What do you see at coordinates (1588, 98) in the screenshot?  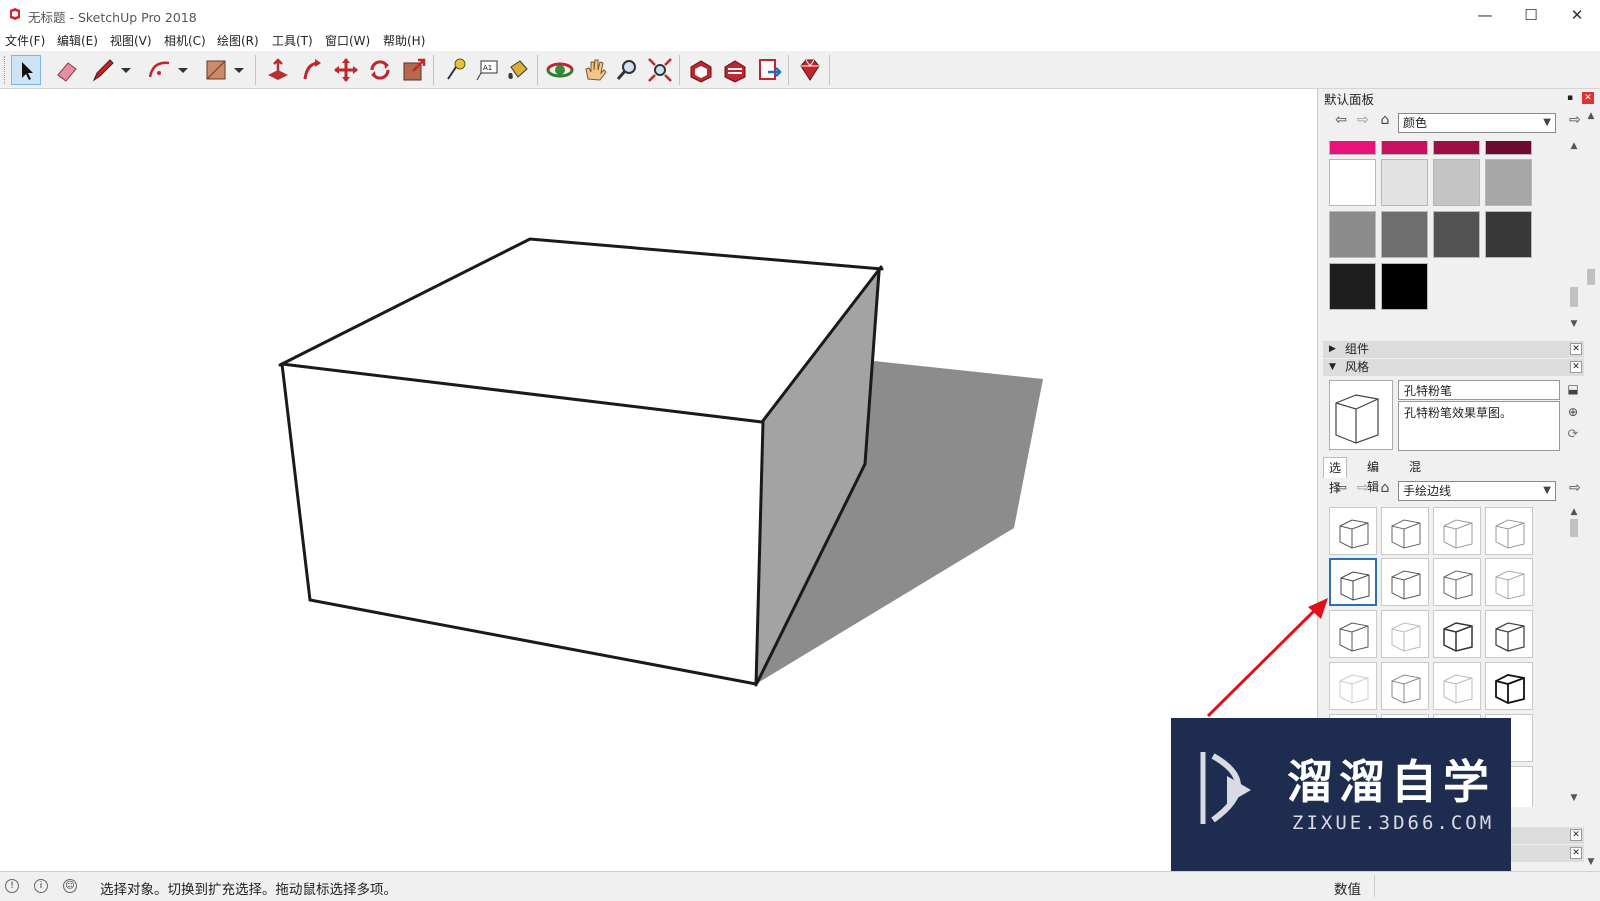 I see `tray-close-icon: ✕` at bounding box center [1588, 98].